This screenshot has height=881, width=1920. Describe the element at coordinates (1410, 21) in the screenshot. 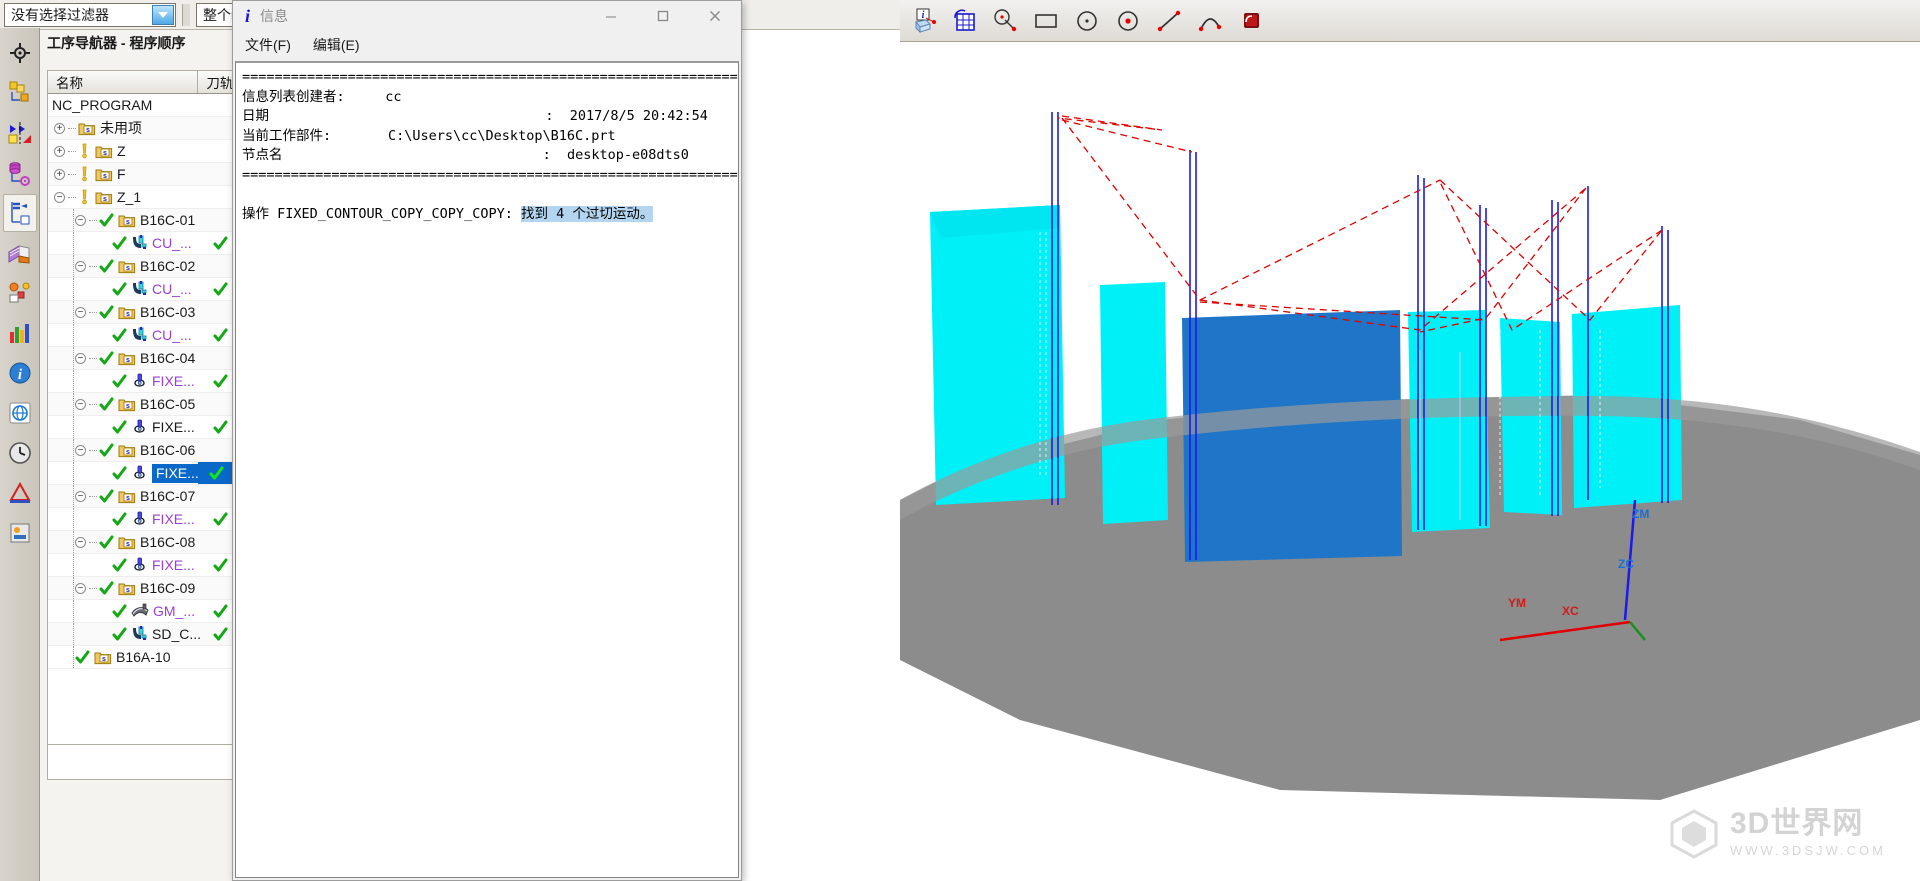

I see `nx-curve-toolbar: i` at that location.